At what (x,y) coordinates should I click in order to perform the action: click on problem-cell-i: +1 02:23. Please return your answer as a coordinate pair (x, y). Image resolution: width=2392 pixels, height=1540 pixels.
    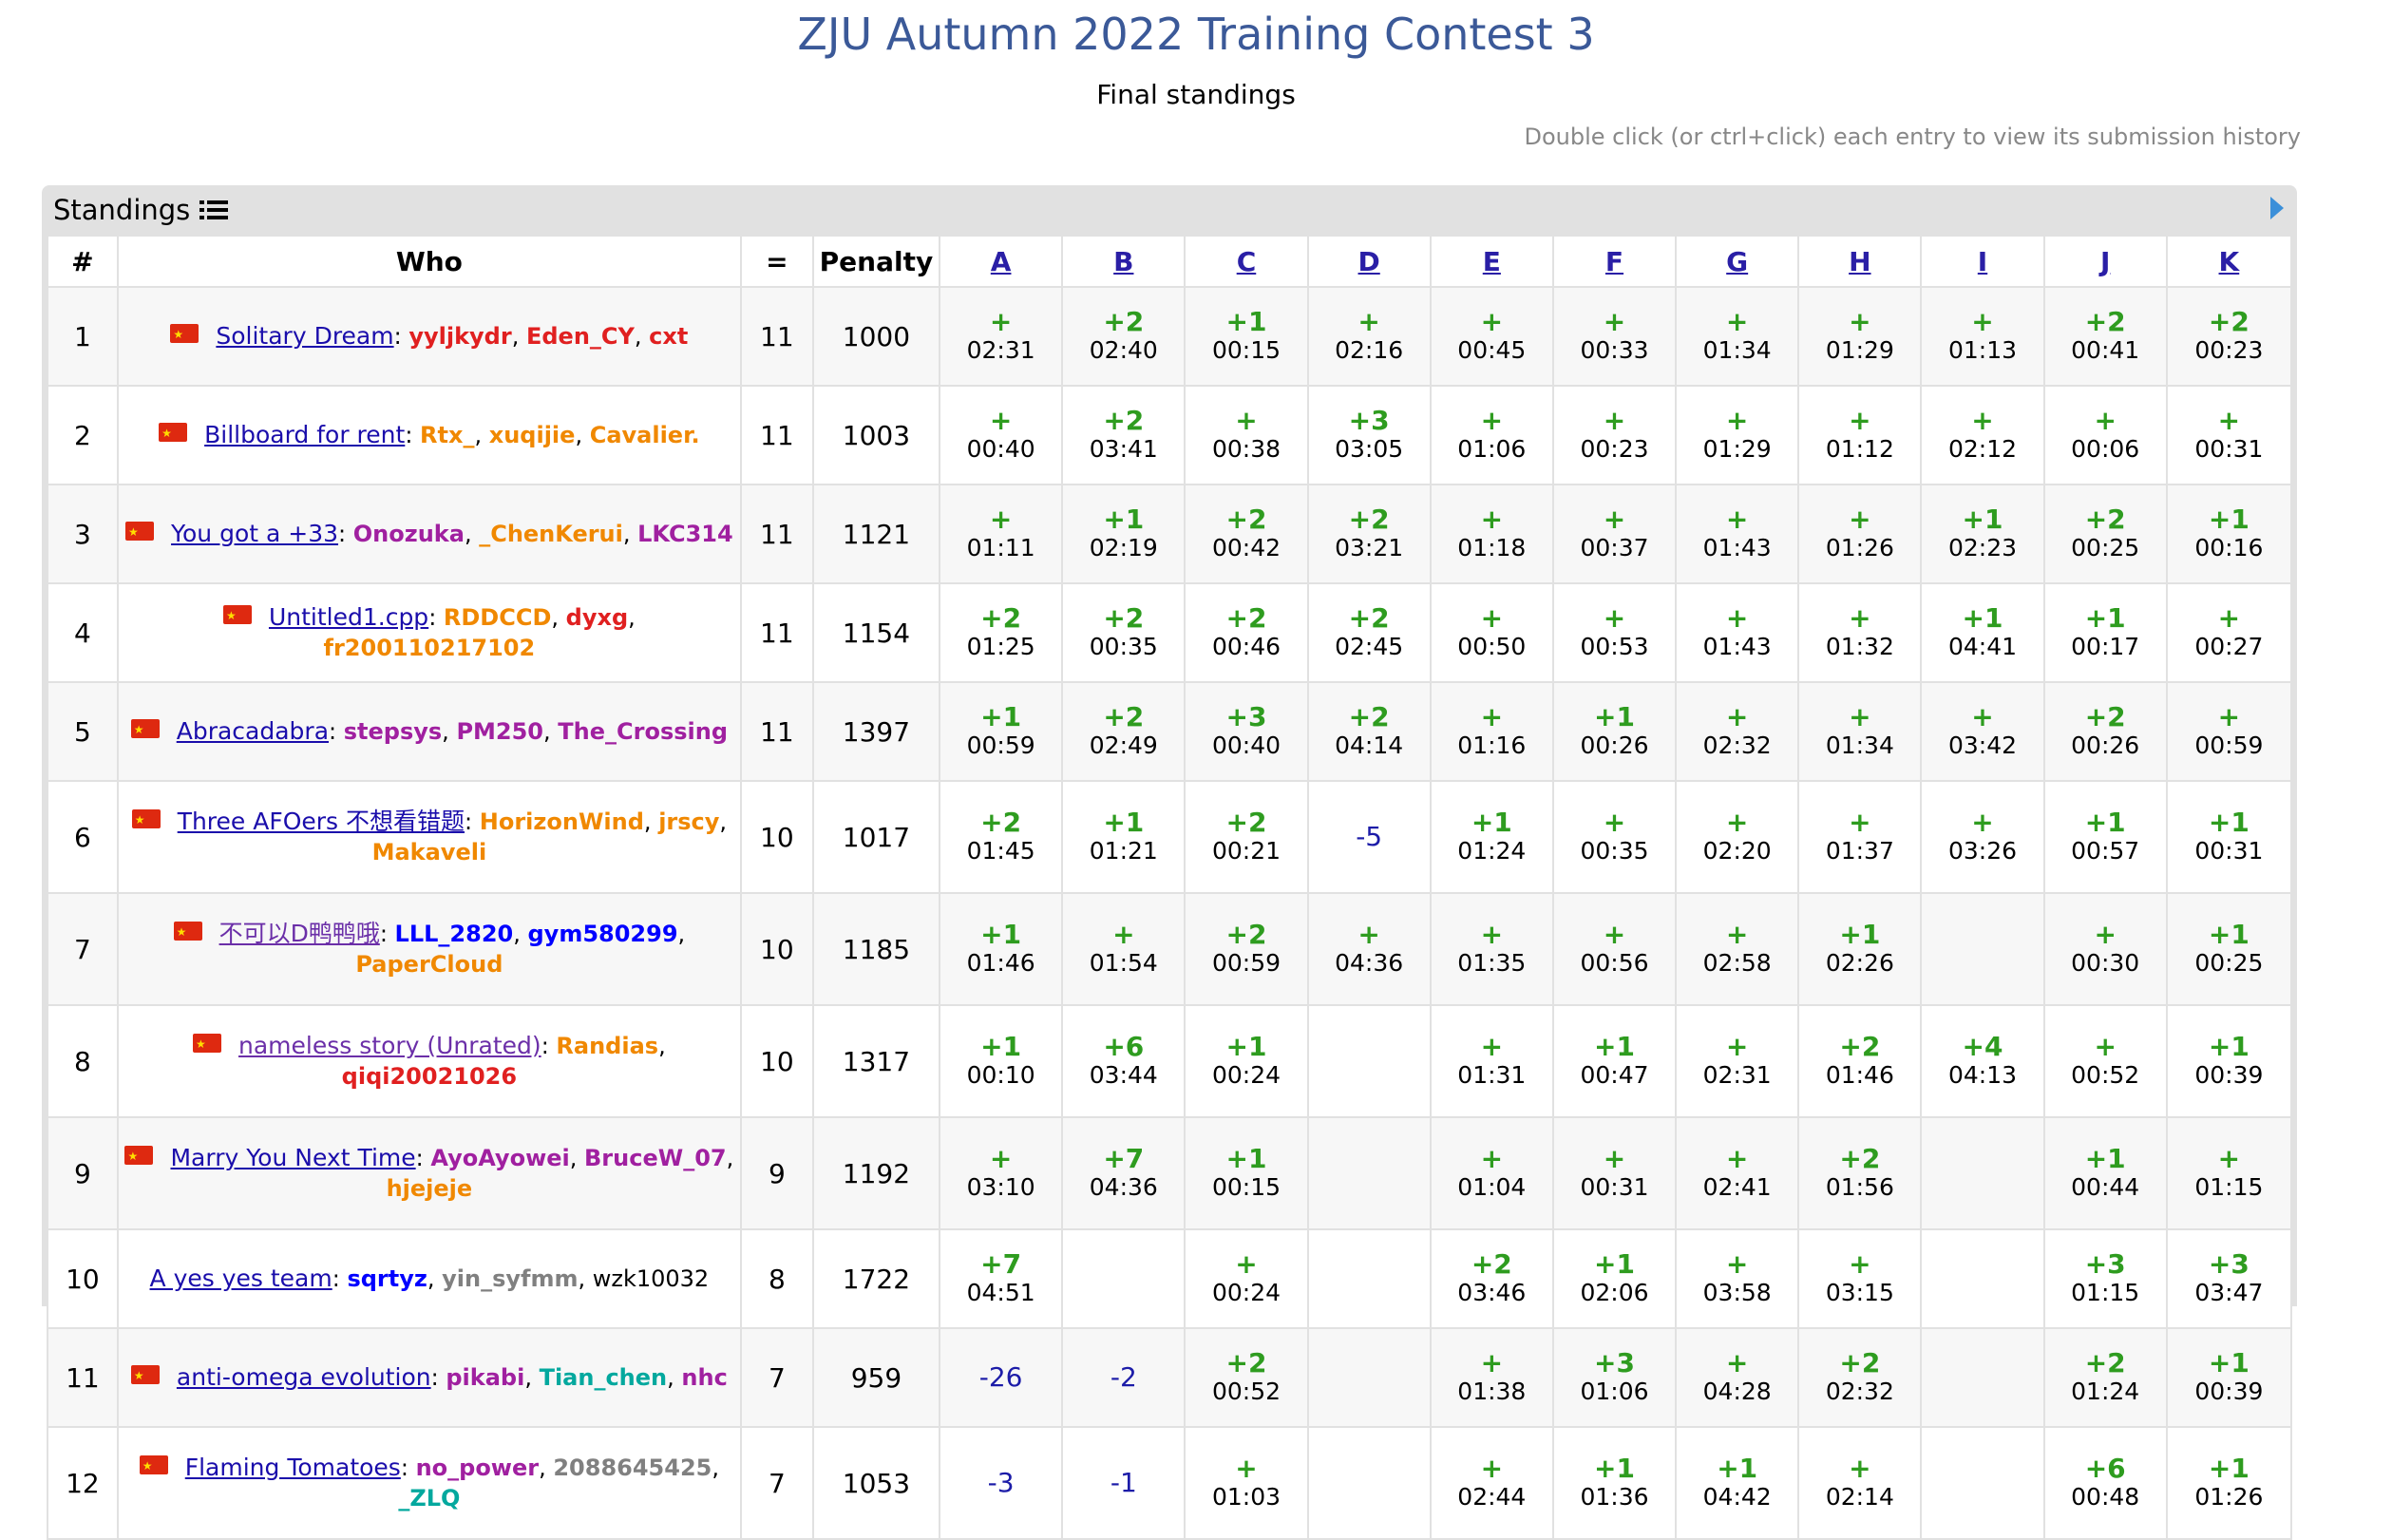
    Looking at the image, I should click on (1982, 534).